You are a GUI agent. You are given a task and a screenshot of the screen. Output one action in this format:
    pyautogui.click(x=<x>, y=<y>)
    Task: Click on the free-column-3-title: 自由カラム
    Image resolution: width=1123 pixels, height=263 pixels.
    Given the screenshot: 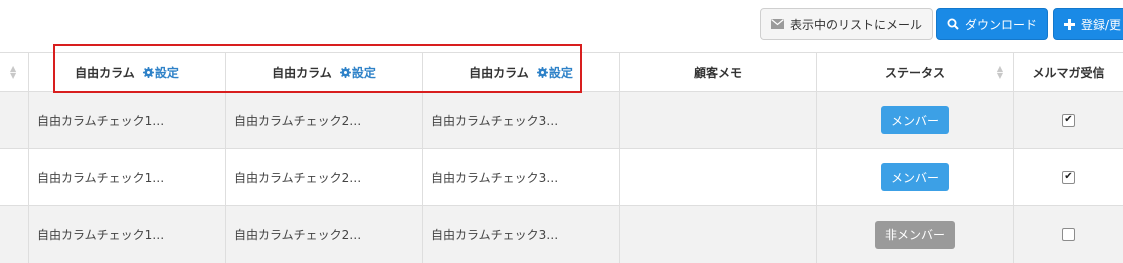 What is the action you would take?
    pyautogui.click(x=499, y=72)
    